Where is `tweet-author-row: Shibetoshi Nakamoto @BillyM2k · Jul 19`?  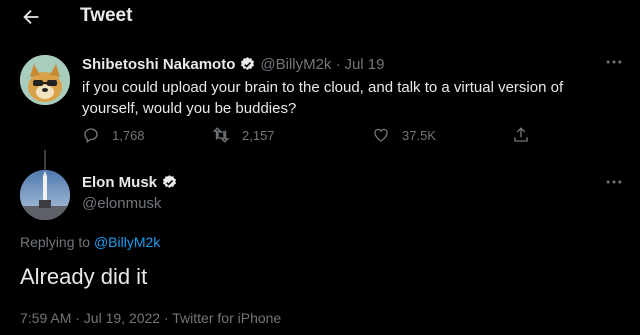 tweet-author-row: Shibetoshi Nakamoto @BillyM2k · Jul 19 is located at coordinates (233, 64).